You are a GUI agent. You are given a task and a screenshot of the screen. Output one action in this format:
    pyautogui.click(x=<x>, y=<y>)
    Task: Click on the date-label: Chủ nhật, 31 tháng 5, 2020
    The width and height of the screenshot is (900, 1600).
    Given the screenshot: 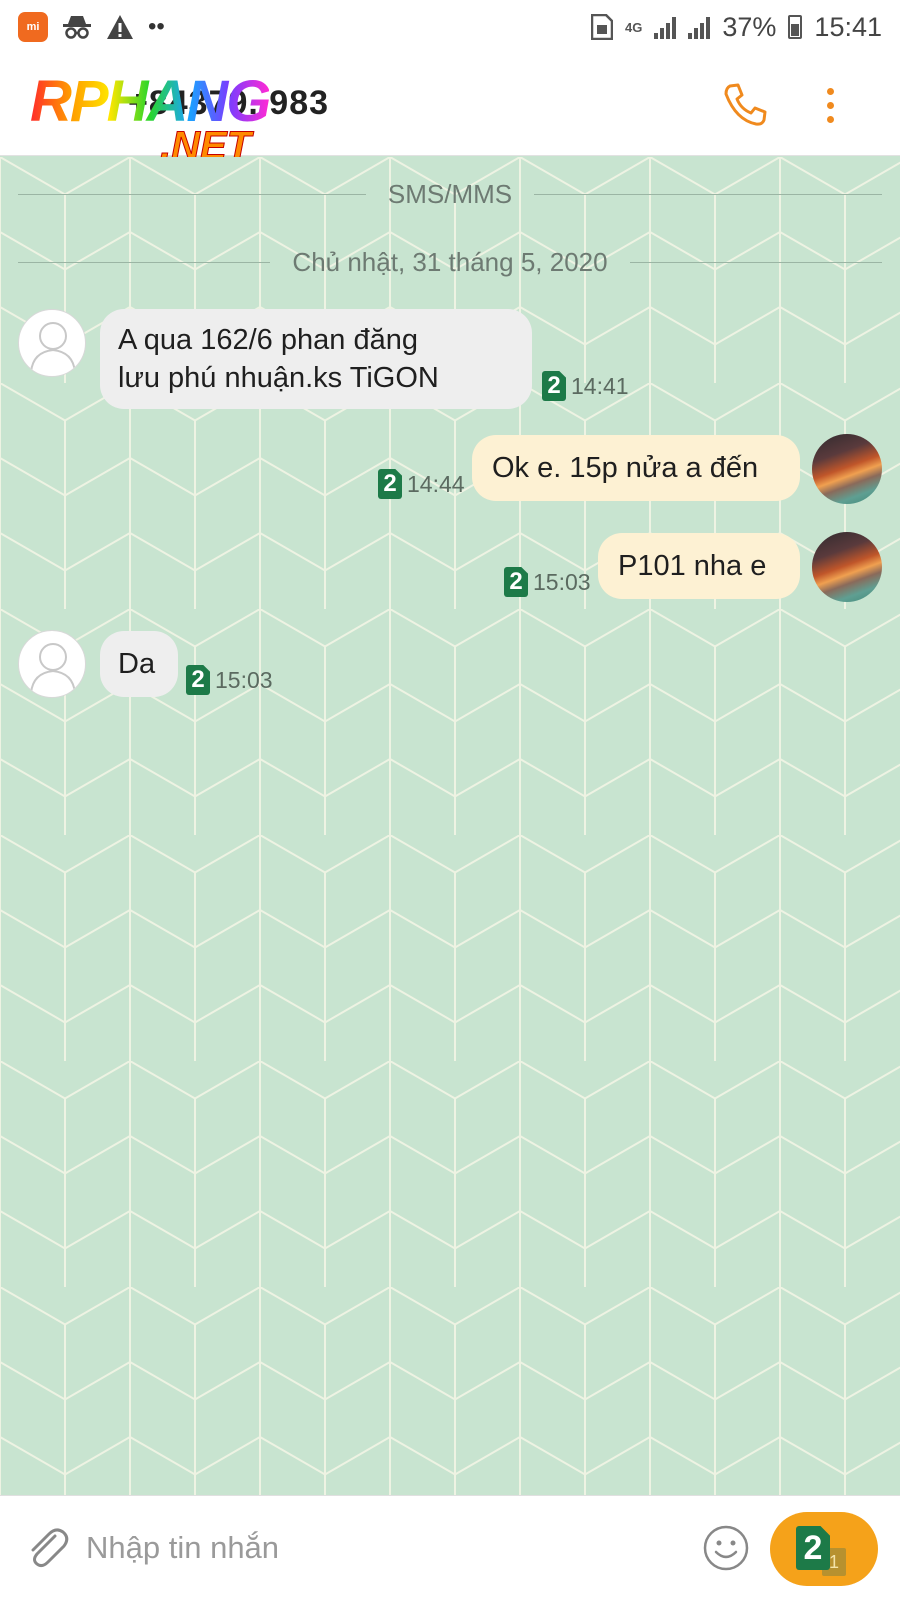 What is the action you would take?
    pyautogui.click(x=450, y=262)
    